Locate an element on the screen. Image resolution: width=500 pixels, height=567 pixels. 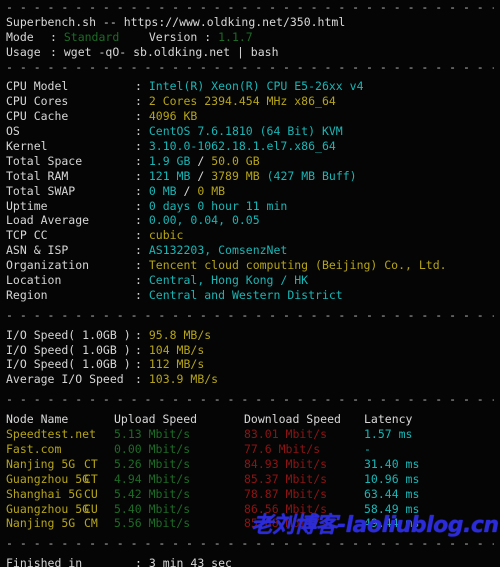
cell-download-speed: 78.87 Mbit/s is located at coordinates (286, 493).